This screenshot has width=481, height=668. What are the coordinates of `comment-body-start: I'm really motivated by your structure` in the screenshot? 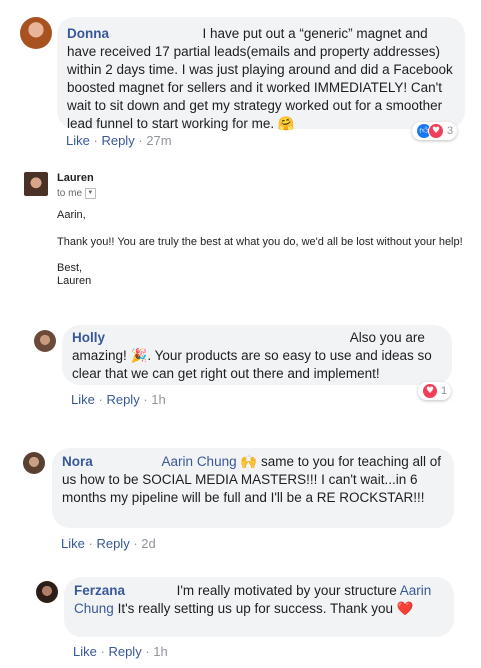 It's located at (286, 590).